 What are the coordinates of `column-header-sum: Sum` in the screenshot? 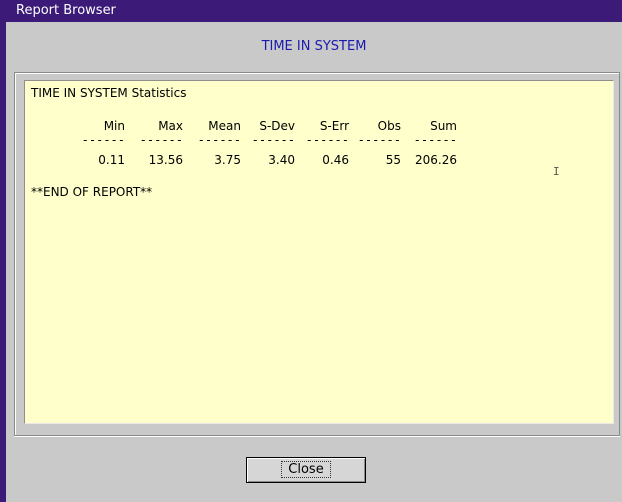 It's located at (443, 126).